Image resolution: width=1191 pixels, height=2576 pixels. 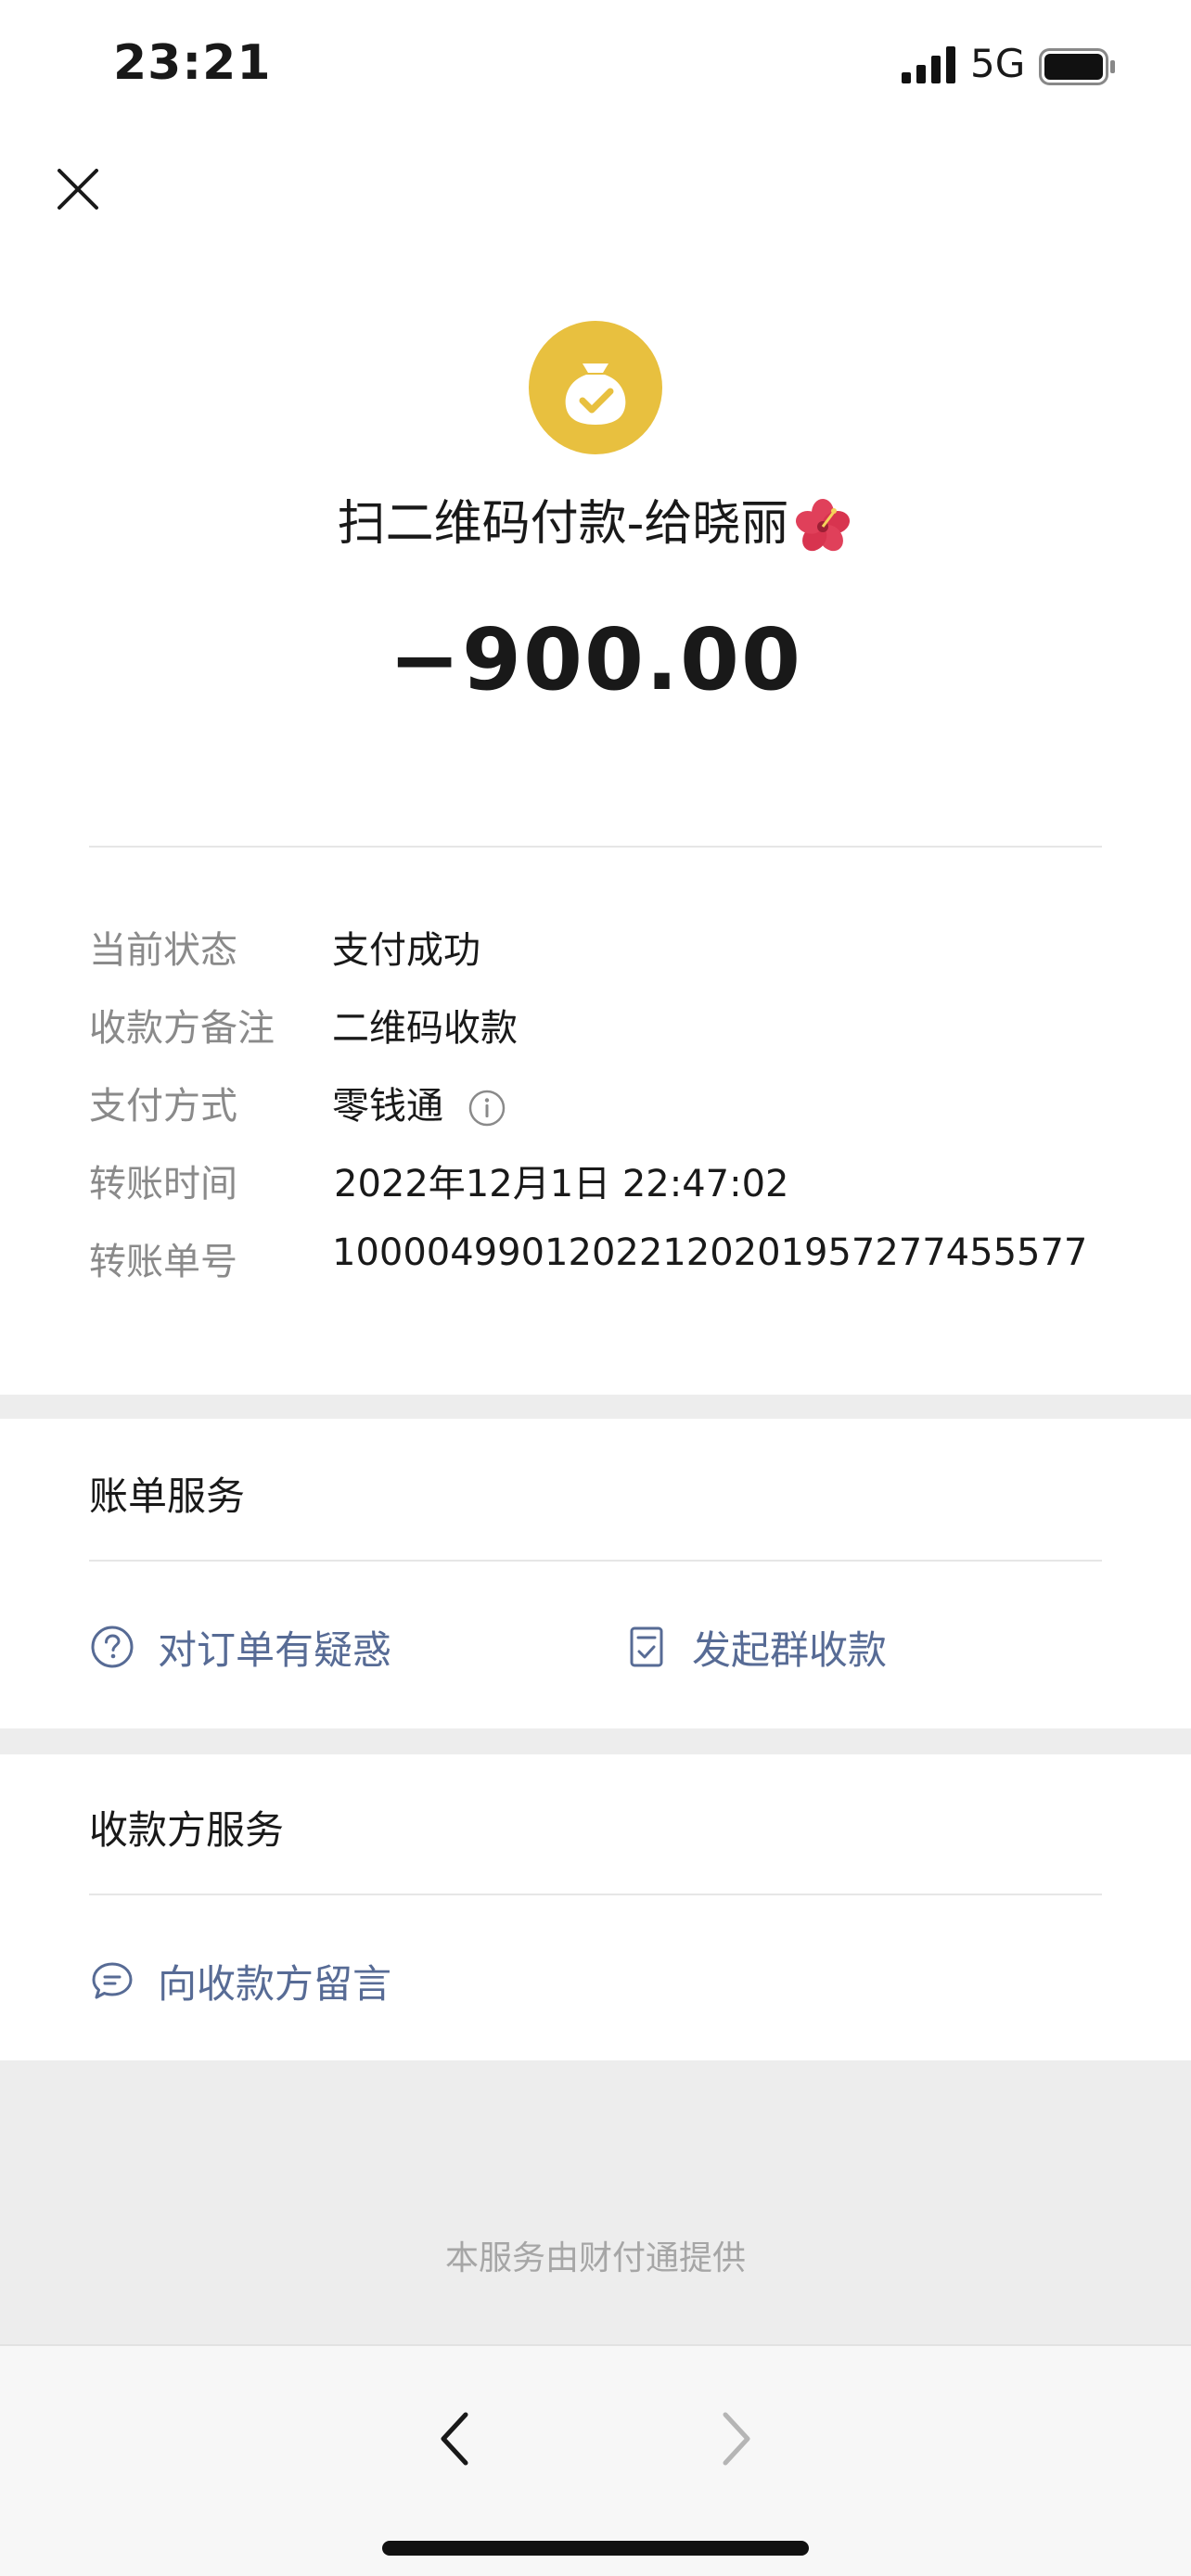 What do you see at coordinates (1077, 66) in the screenshot?
I see `battery-icon` at bounding box center [1077, 66].